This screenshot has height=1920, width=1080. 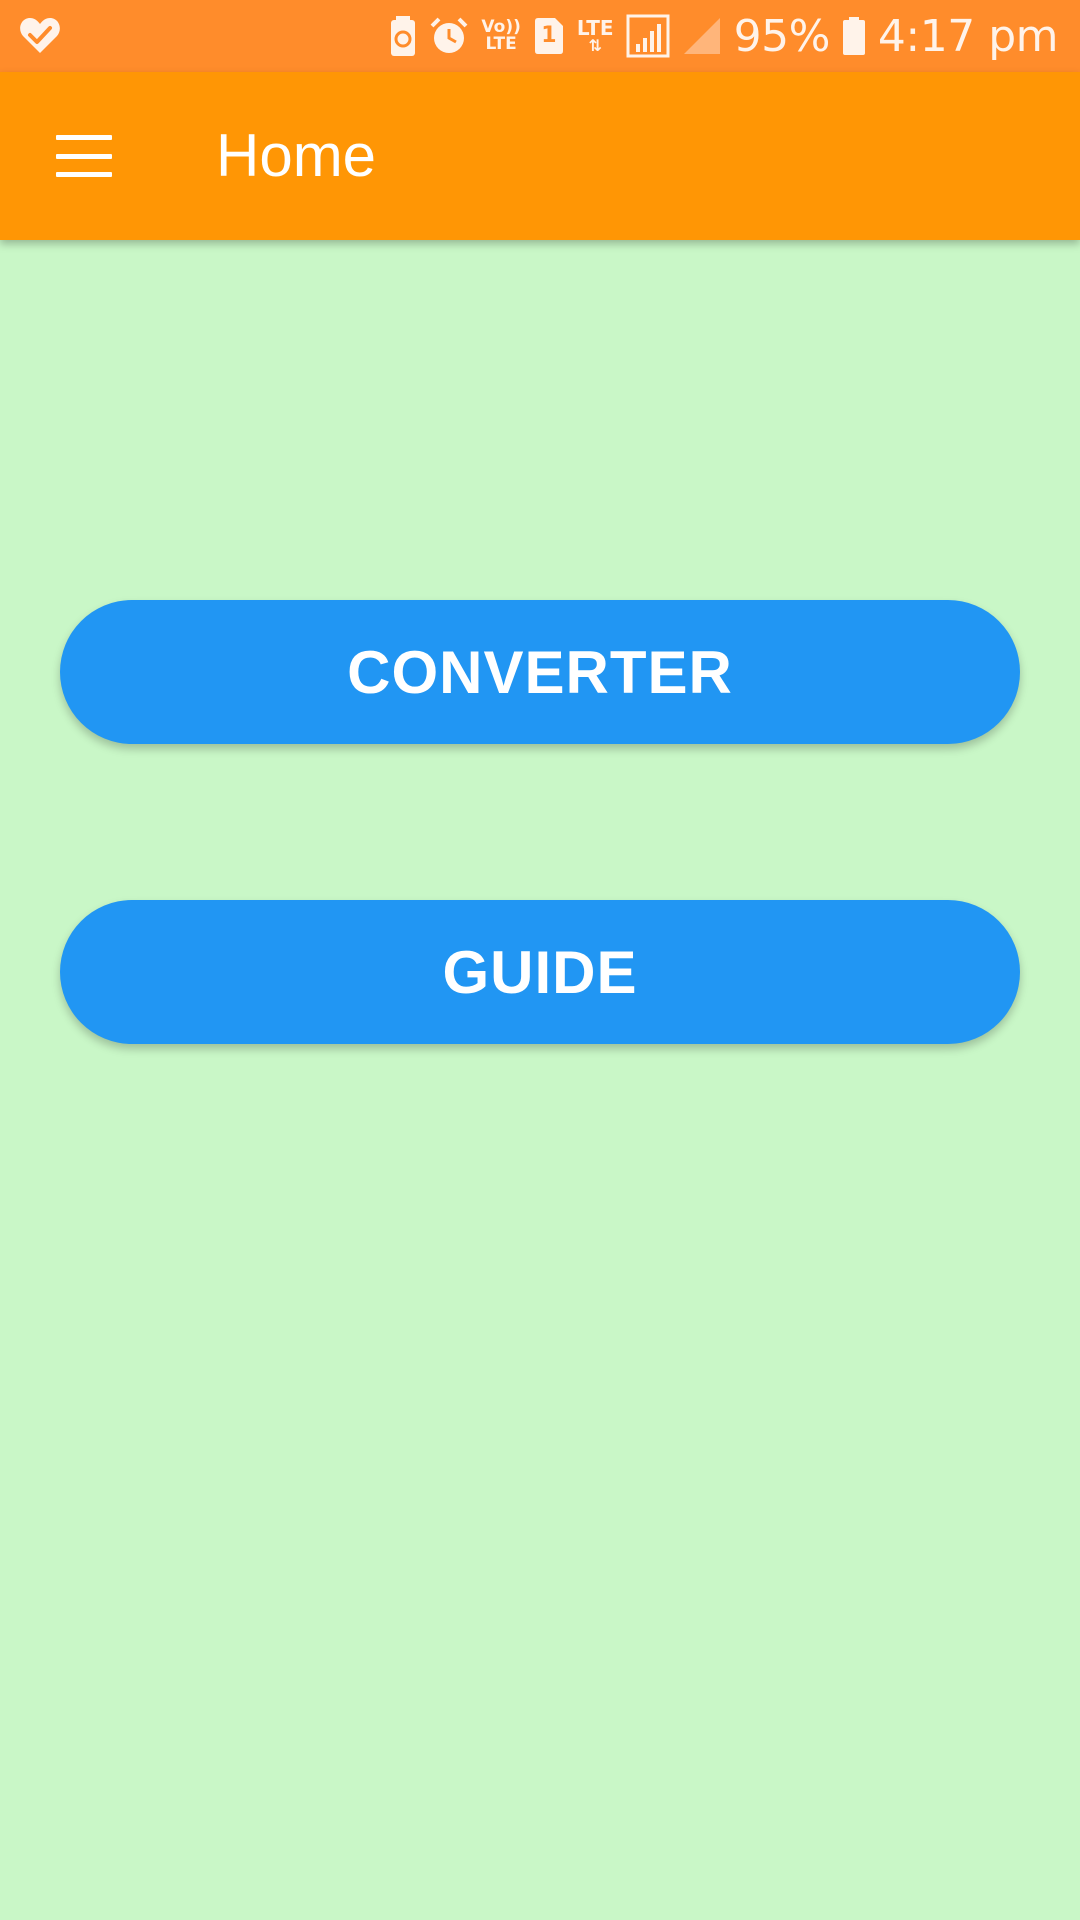 What do you see at coordinates (702, 36) in the screenshot?
I see `signal-empty-icon` at bounding box center [702, 36].